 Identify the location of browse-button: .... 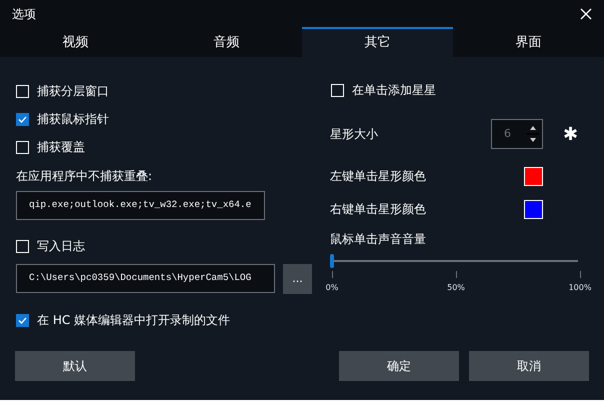
(297, 279).